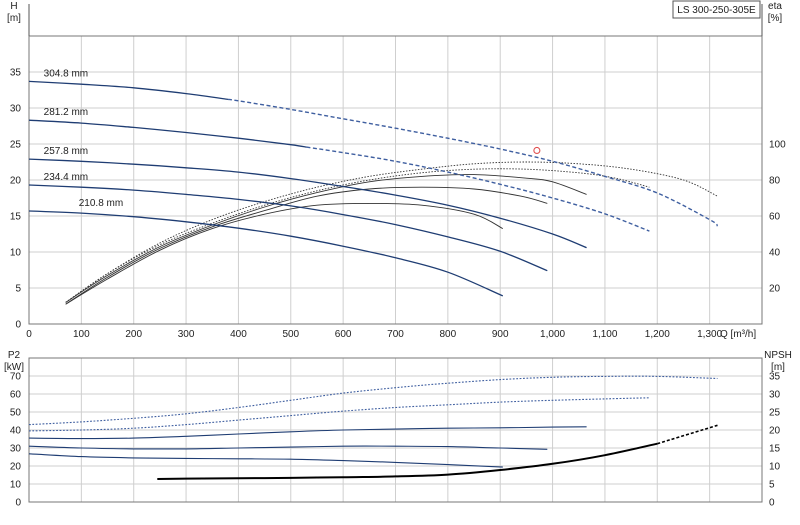 This screenshot has height=525, width=800. Describe the element at coordinates (16, 253) in the screenshot. I see `h-tick-label: 10` at that location.